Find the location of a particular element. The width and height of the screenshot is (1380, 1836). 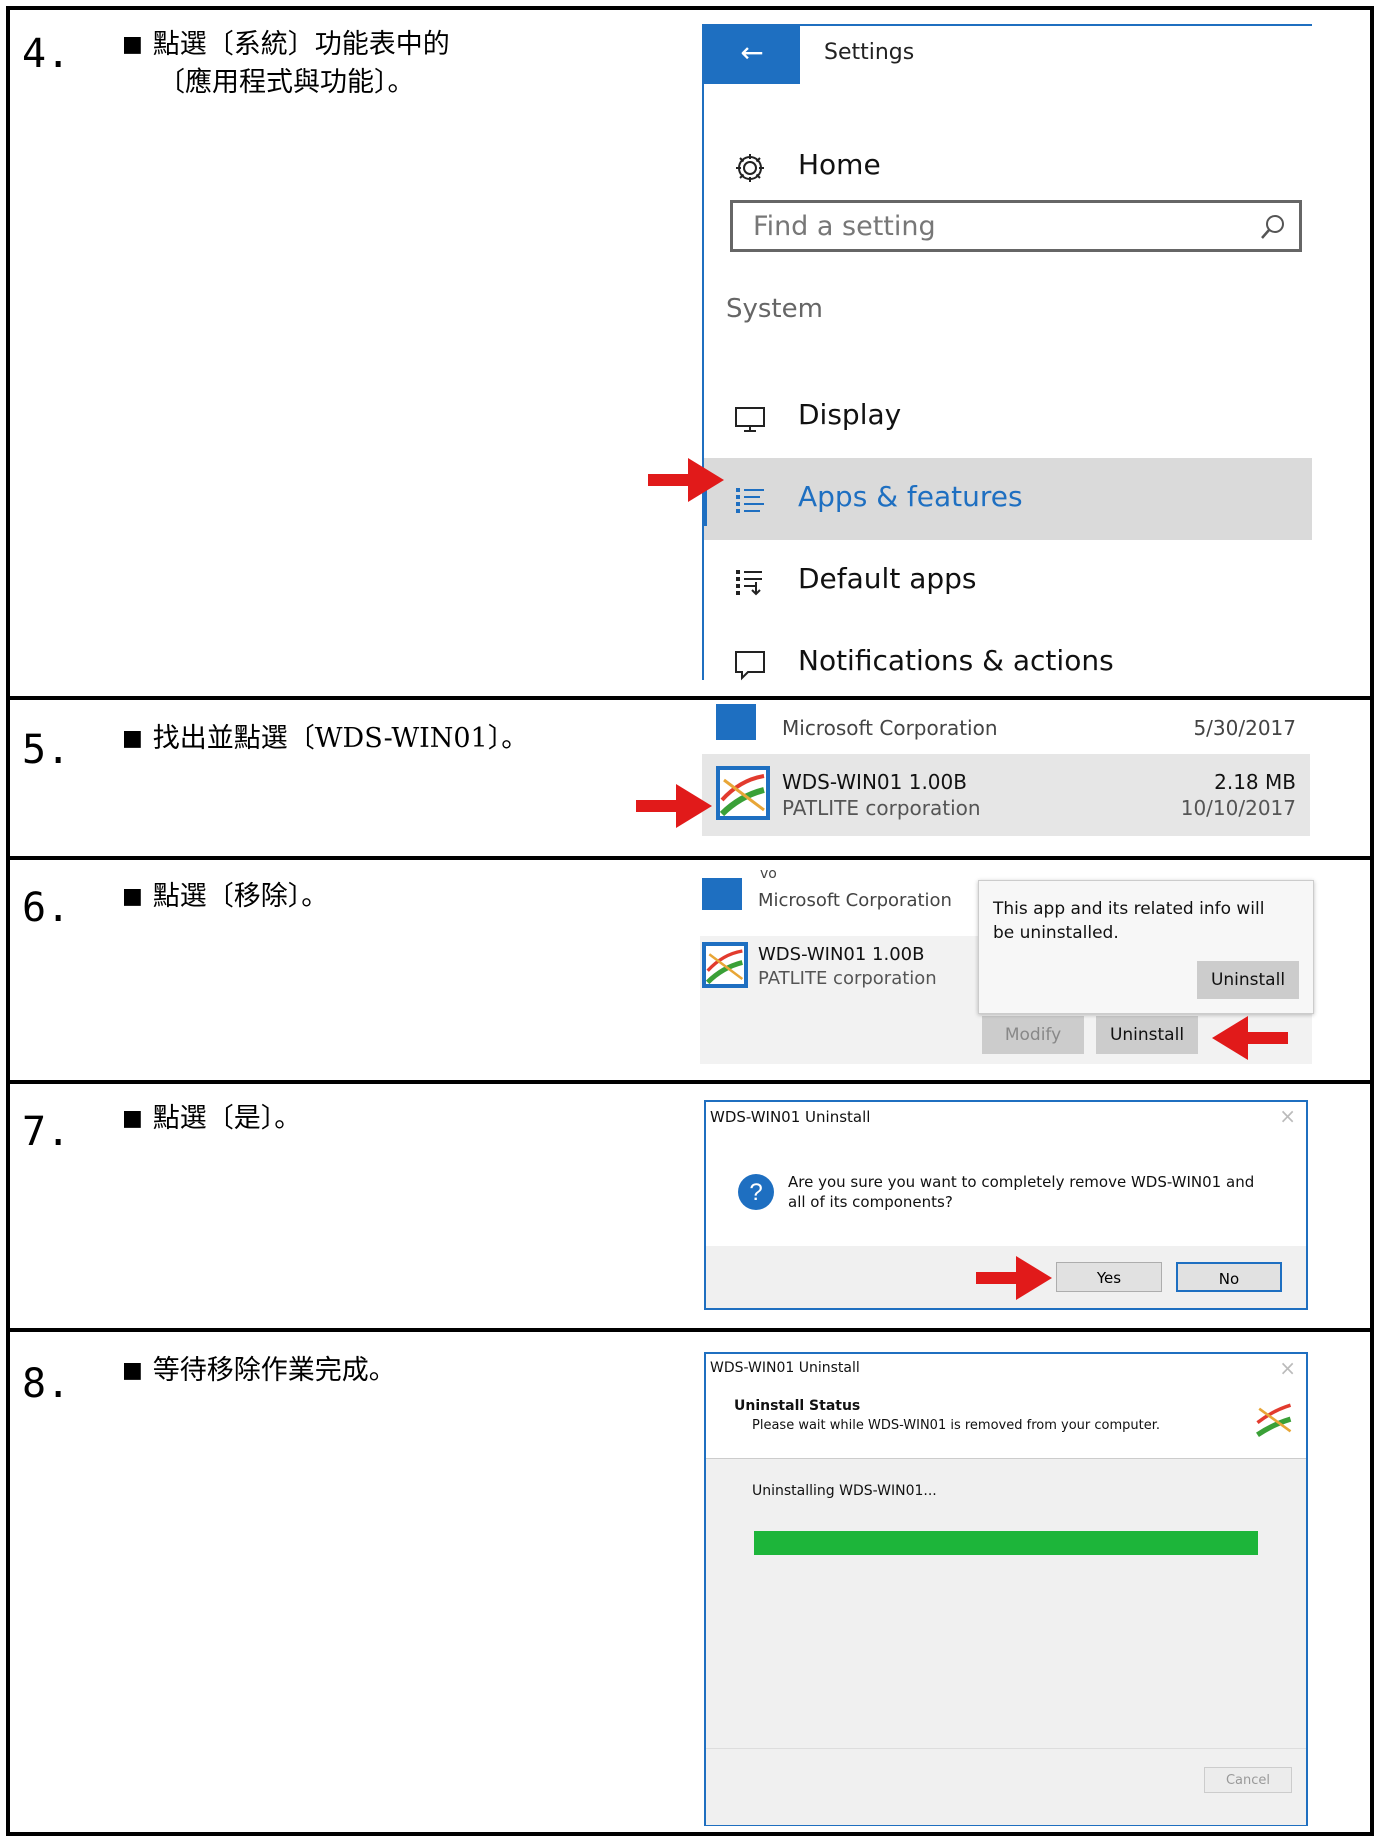

back-button: ← is located at coordinates (752, 55).